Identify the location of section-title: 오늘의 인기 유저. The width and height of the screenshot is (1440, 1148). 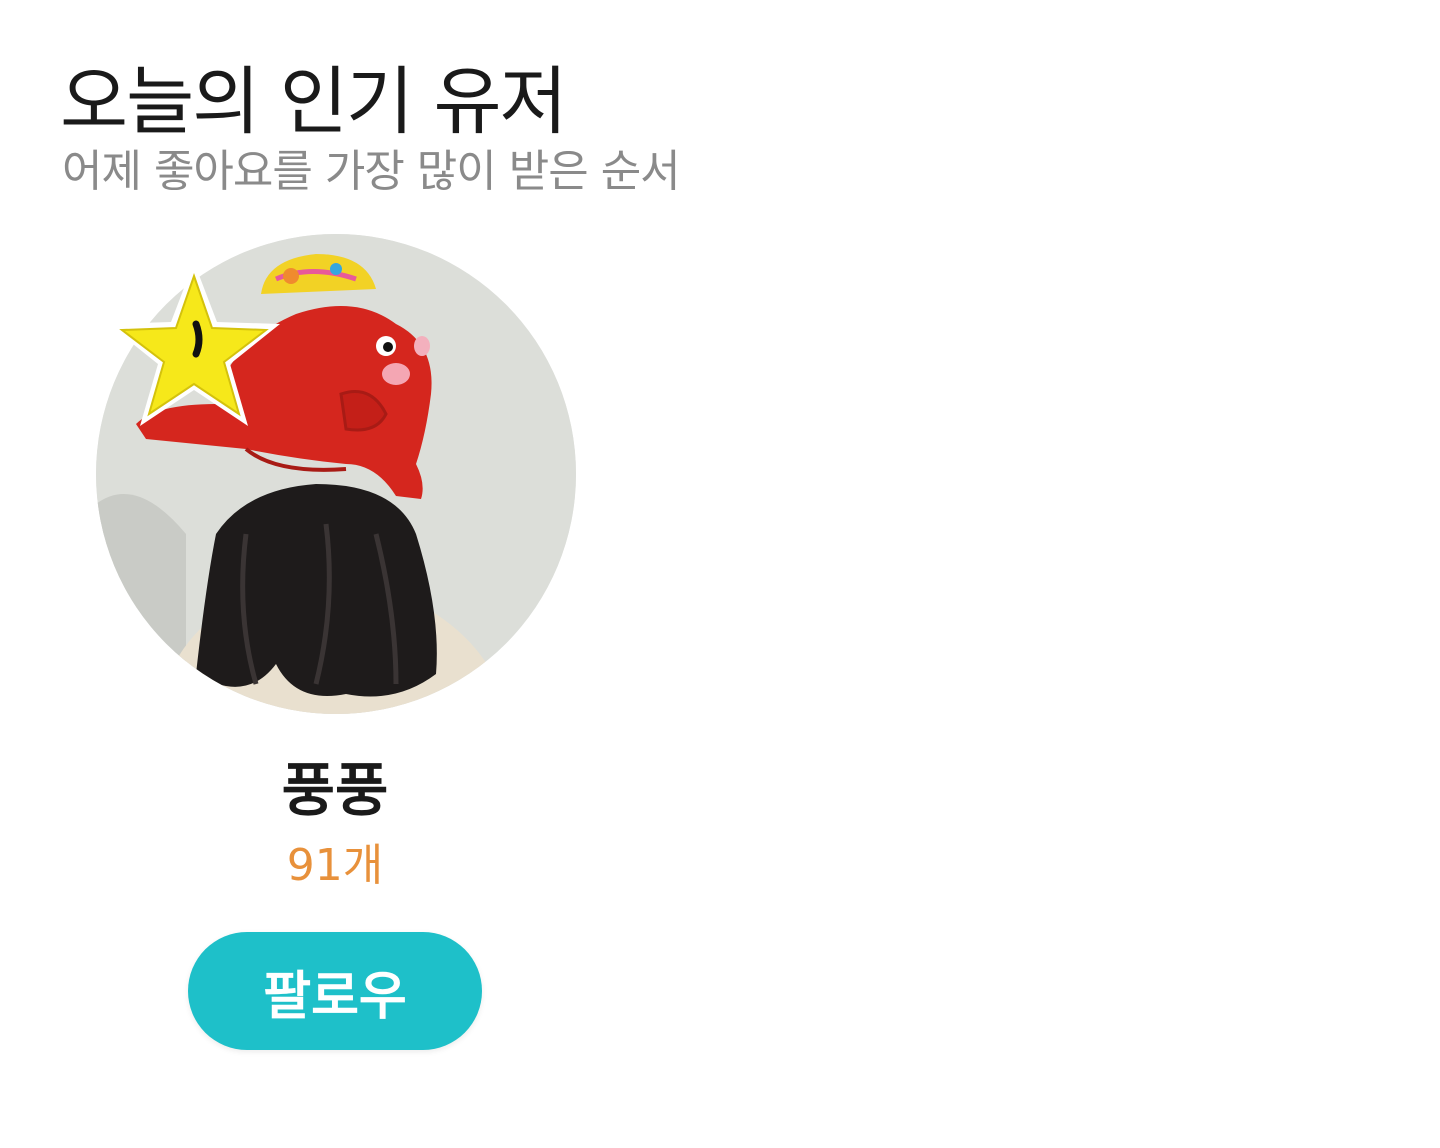
(314, 102).